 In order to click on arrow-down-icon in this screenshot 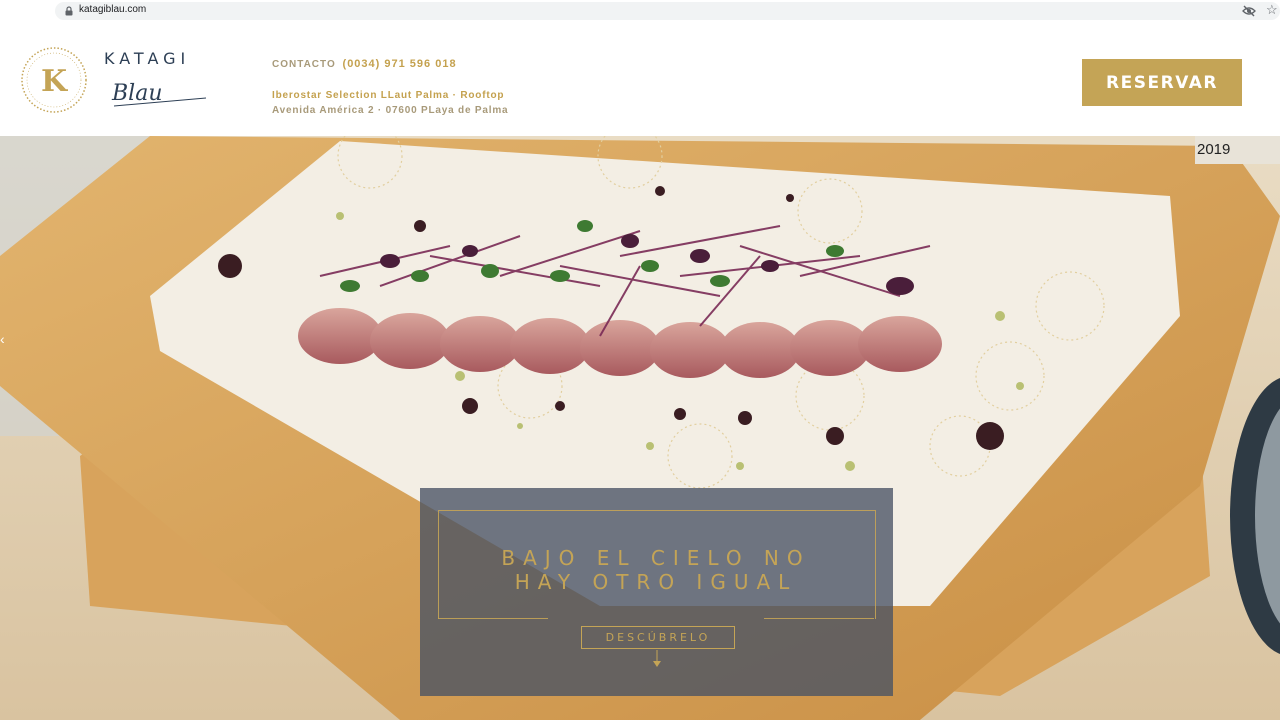, I will do `click(657, 659)`.